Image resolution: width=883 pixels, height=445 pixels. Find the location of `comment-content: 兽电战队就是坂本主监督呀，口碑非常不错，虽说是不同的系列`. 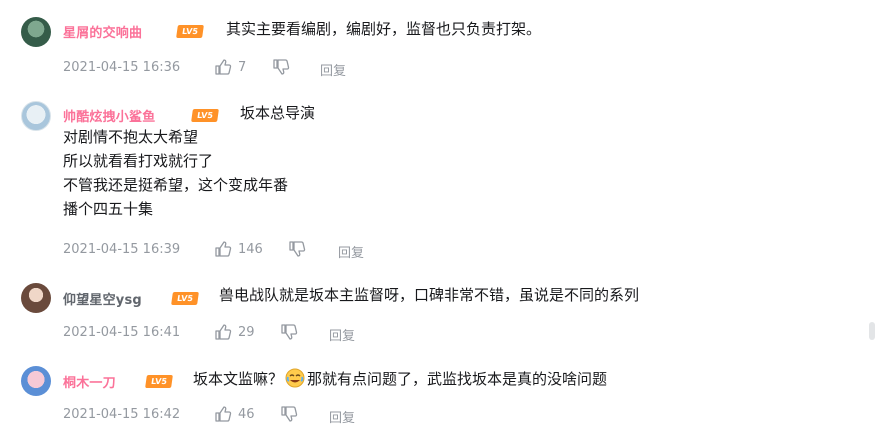

comment-content: 兽电战队就是坂本主监督呀，口碑非常不错，虽说是不同的系列 is located at coordinates (429, 295).